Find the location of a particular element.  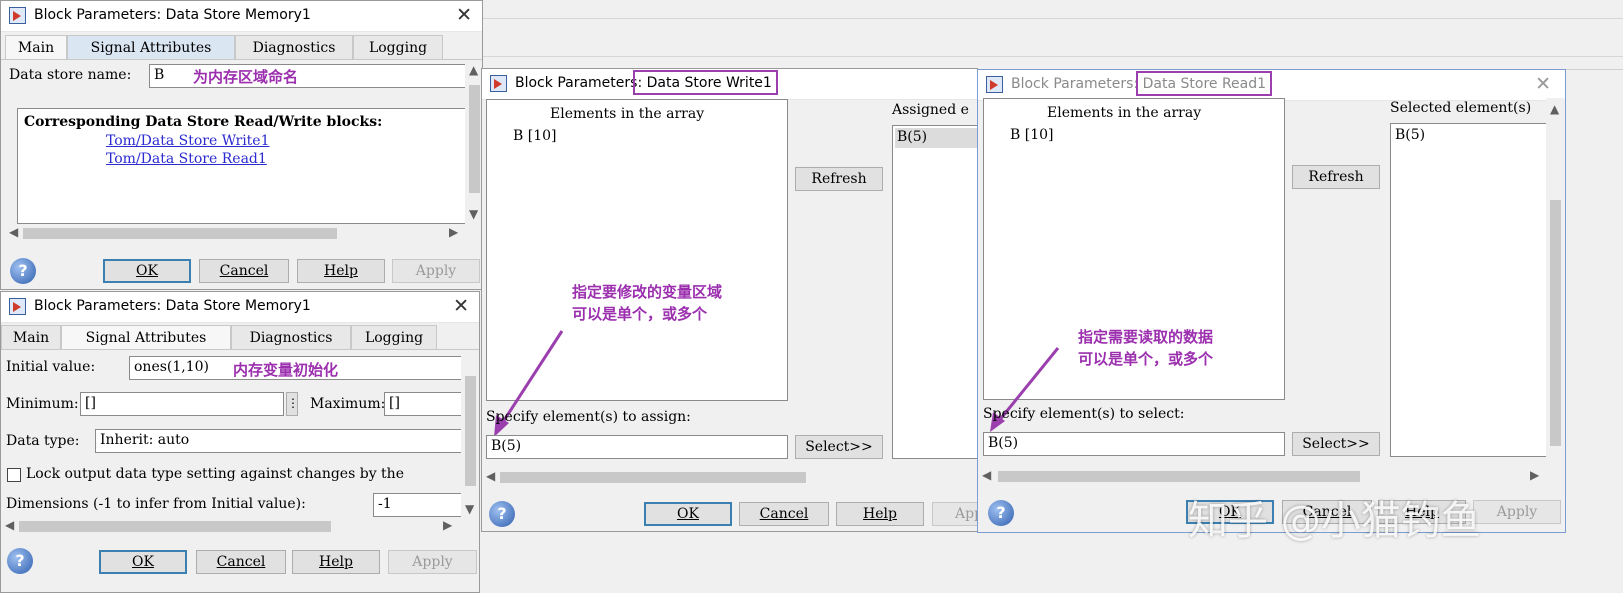

apply-label: App is located at coordinates (966, 514).